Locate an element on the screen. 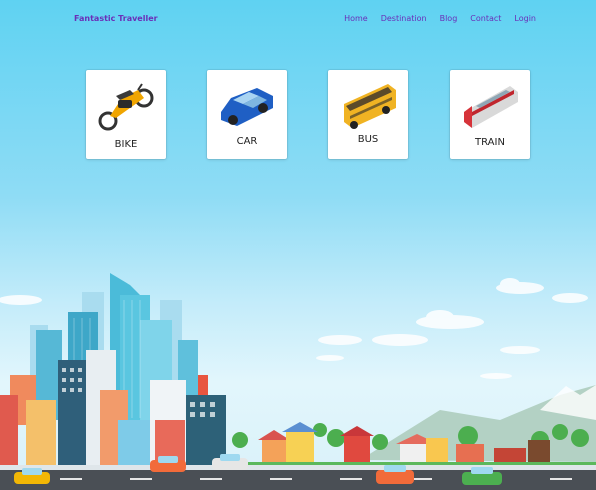 The image size is (596, 490). brand-logo-text: Fantastic Traveller is located at coordinates (116, 18).